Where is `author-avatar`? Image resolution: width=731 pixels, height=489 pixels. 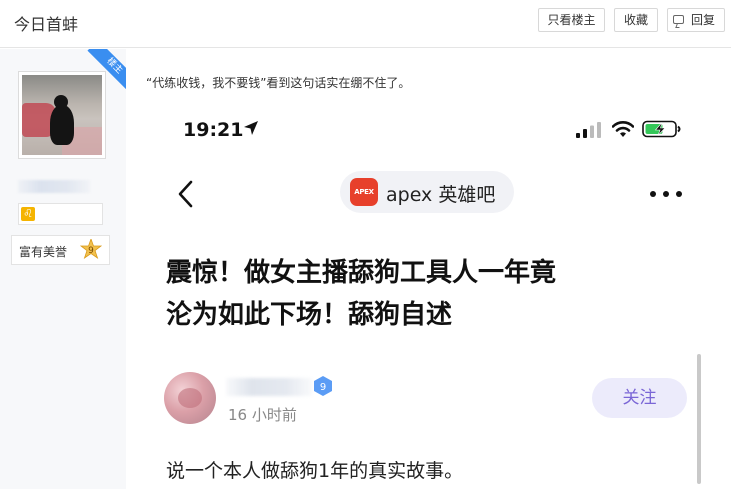
author-avatar is located at coordinates (190, 398).